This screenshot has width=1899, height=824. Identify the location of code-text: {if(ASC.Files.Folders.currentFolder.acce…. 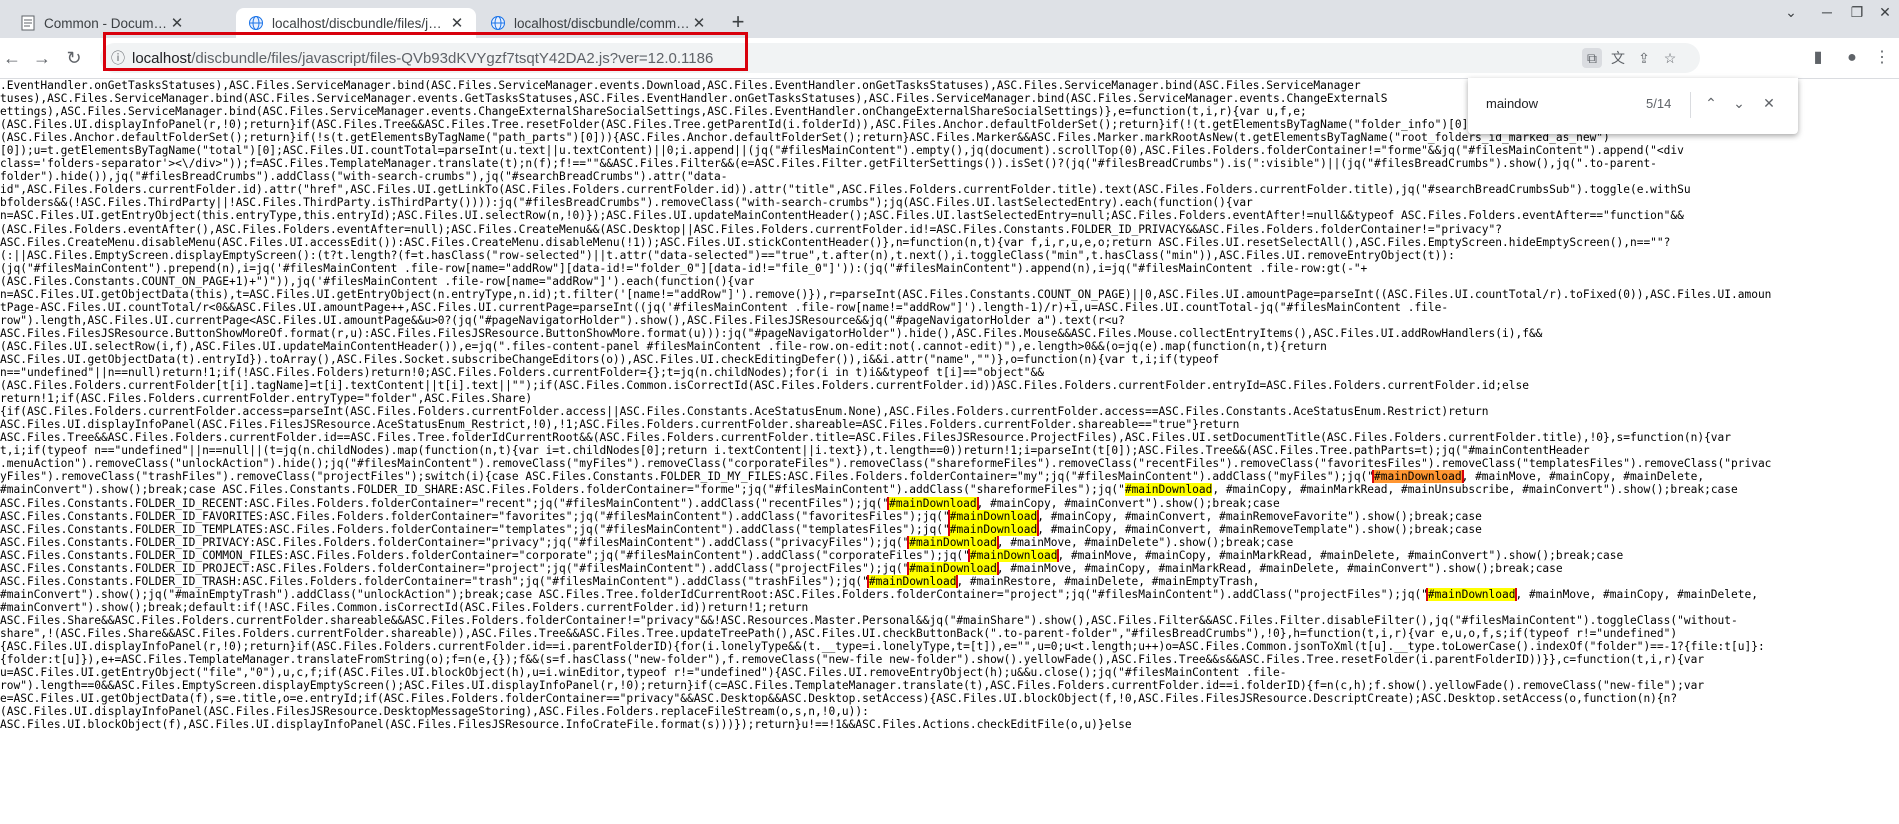
(744, 412).